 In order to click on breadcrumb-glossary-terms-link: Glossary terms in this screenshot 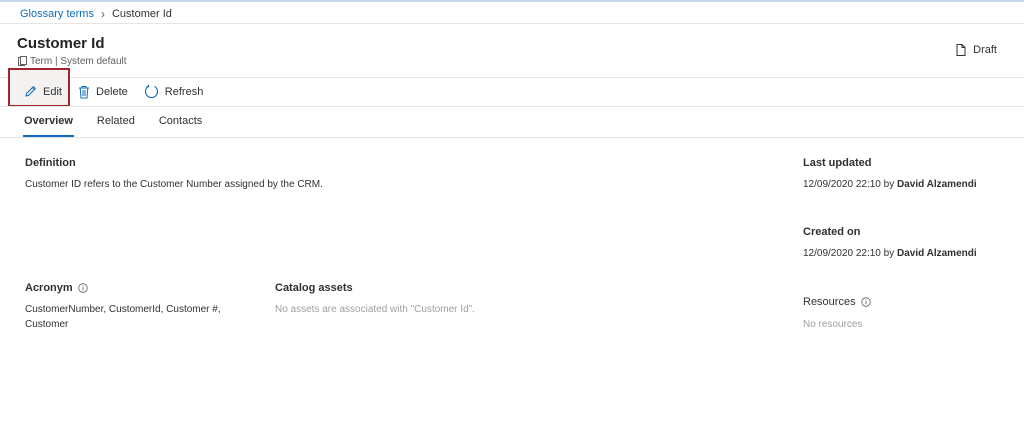, I will do `click(57, 14)`.